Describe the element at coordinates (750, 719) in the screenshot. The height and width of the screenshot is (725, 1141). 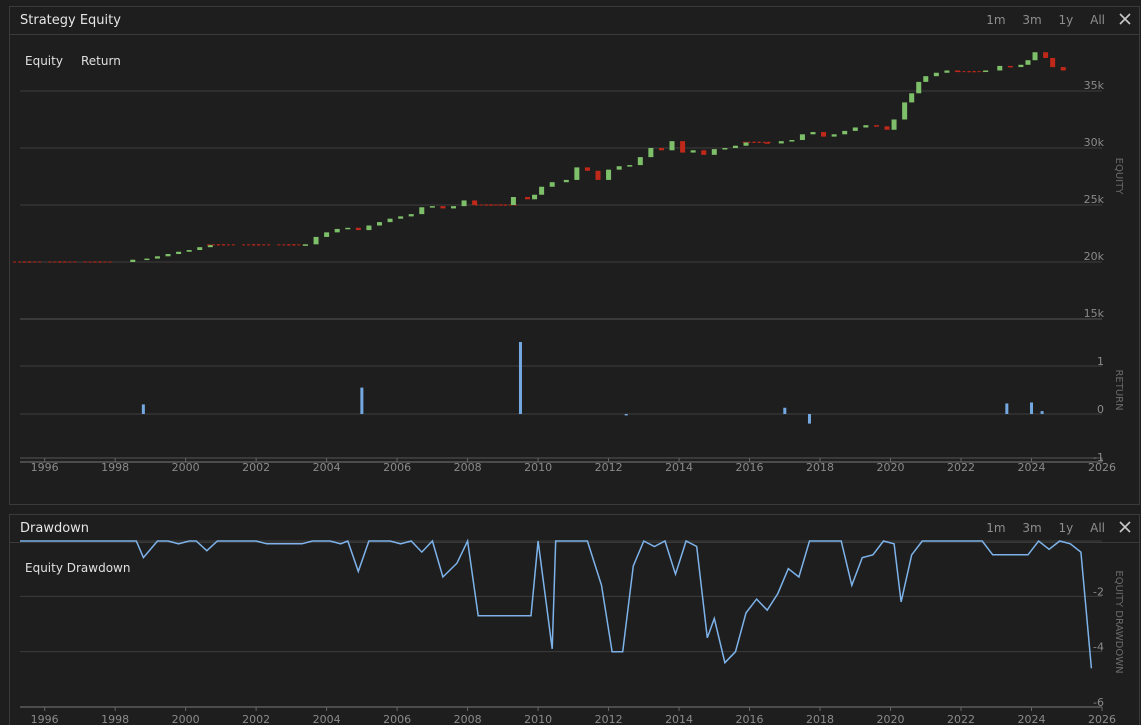
I see `drawdown-x-tick-label: 2016` at that location.